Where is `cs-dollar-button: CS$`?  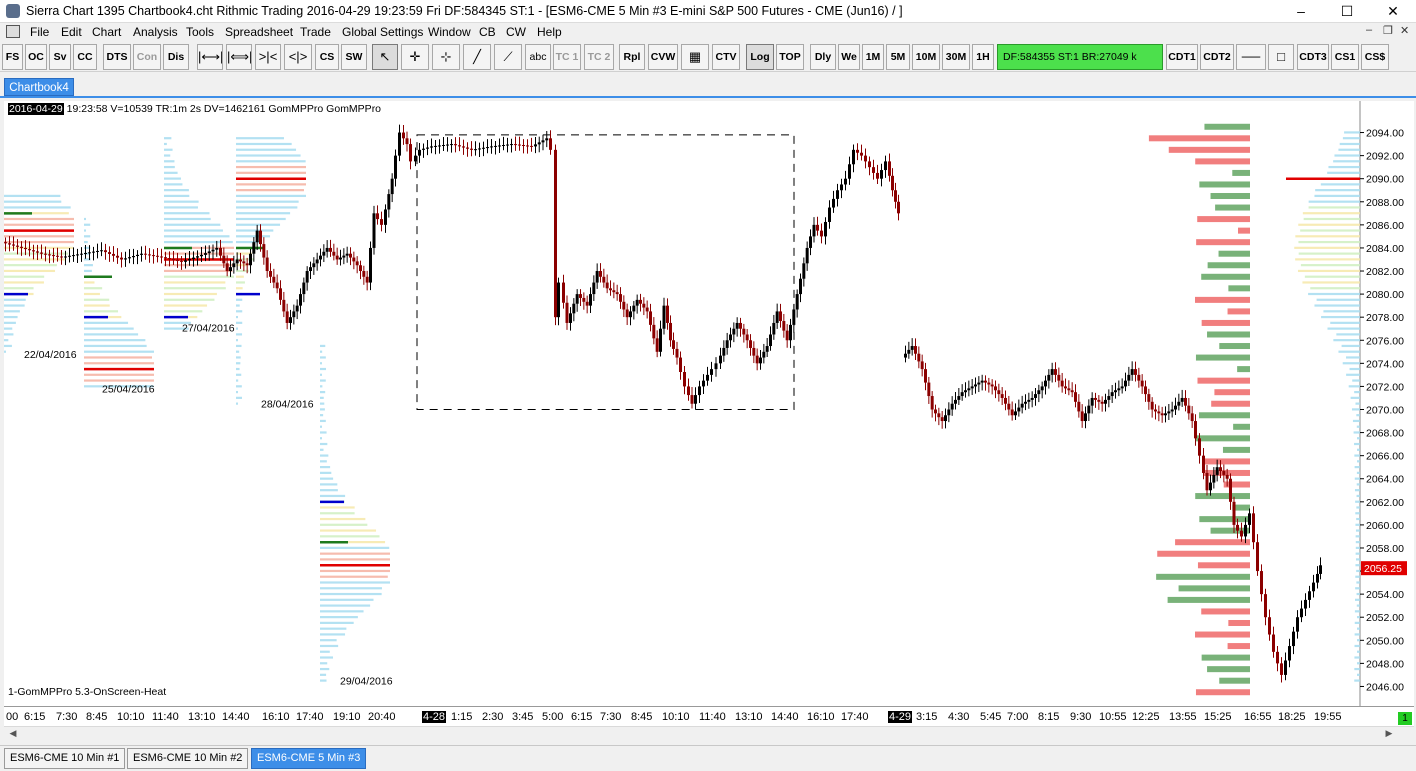 cs-dollar-button: CS$ is located at coordinates (1375, 57).